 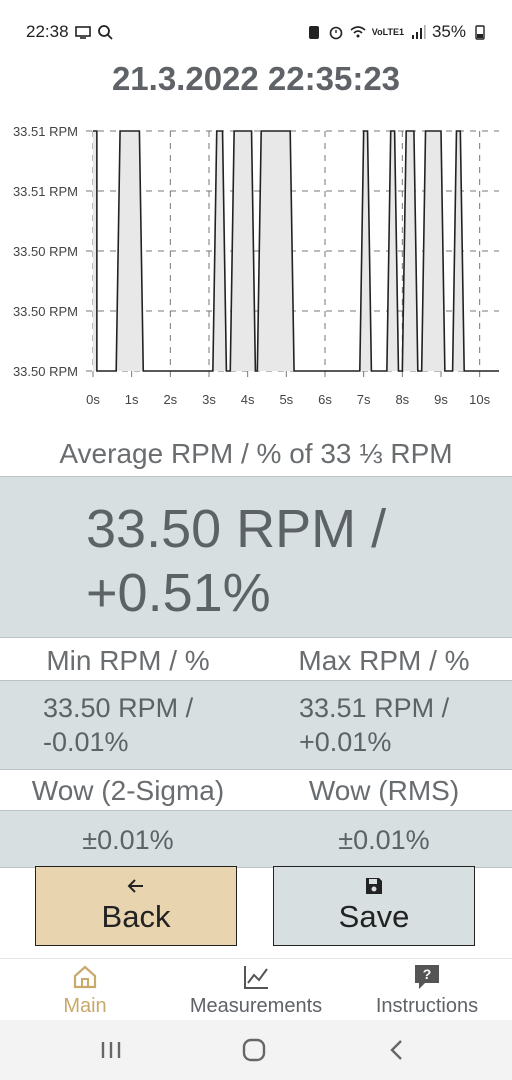 I want to click on x-tick-label: 7s, so click(x=364, y=399).